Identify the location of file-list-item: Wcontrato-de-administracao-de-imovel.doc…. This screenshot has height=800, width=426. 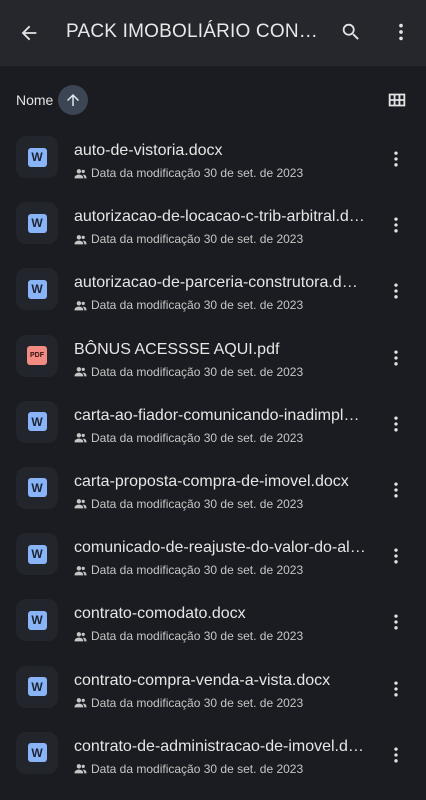
(213, 754).